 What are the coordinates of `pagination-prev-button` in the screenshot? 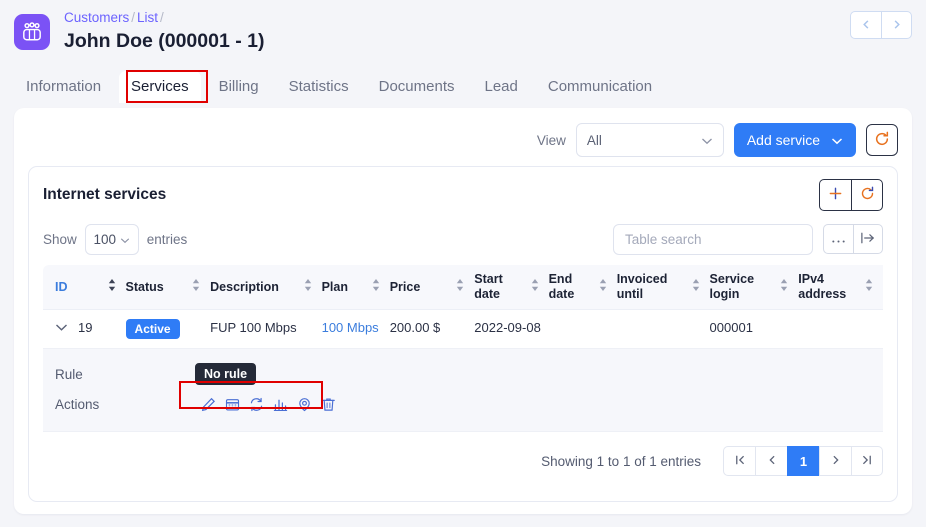 It's located at (771, 461).